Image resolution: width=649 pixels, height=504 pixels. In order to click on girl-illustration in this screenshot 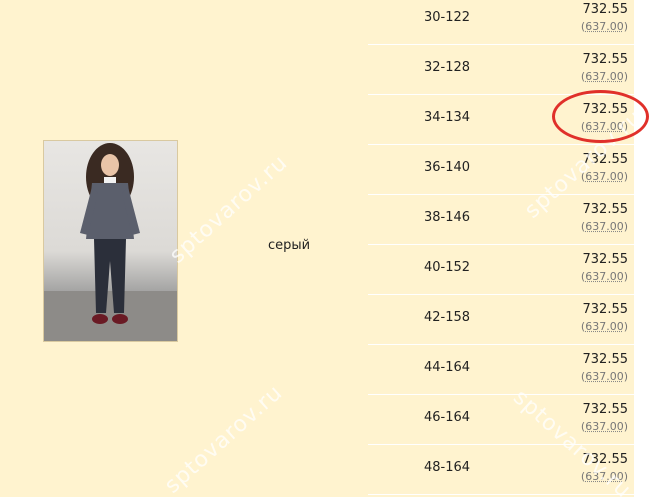, I will do `click(110, 242)`.